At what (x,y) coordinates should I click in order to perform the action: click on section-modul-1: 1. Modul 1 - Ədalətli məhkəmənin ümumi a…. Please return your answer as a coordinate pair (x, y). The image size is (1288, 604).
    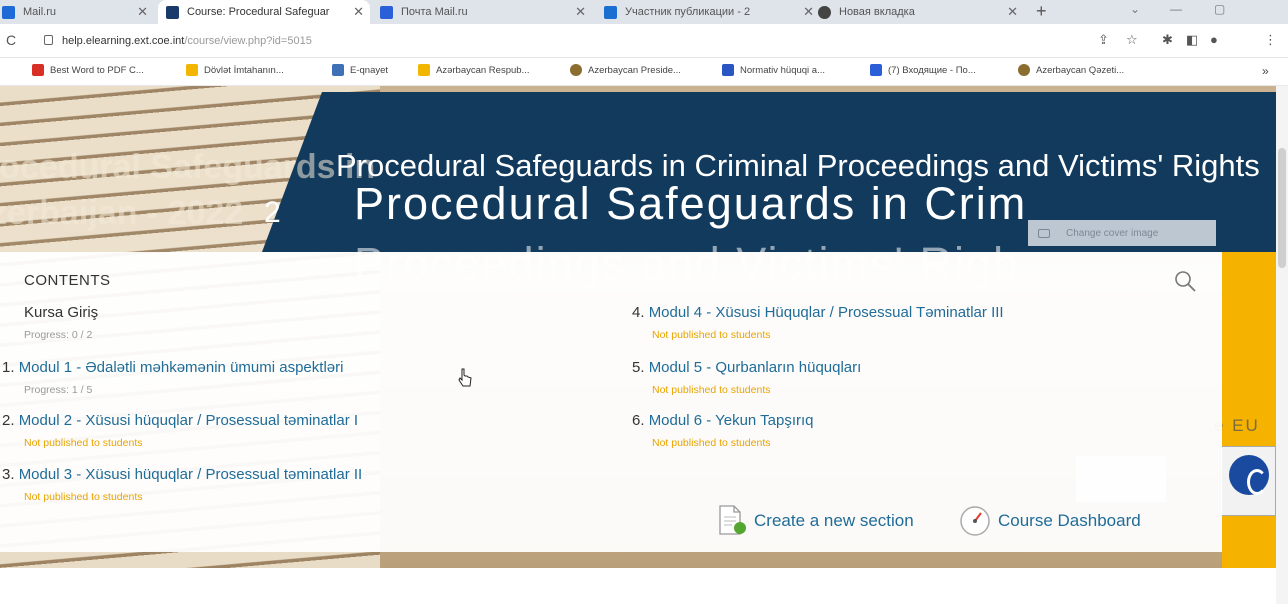
    Looking at the image, I should click on (172, 367).